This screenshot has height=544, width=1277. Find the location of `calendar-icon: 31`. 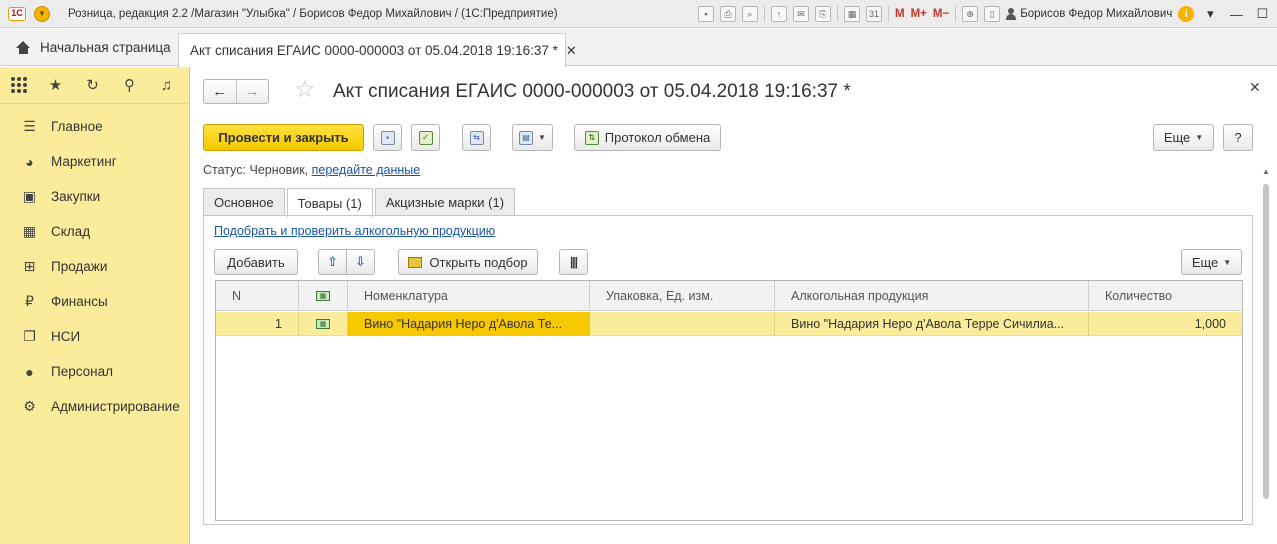

calendar-icon: 31 is located at coordinates (874, 14).